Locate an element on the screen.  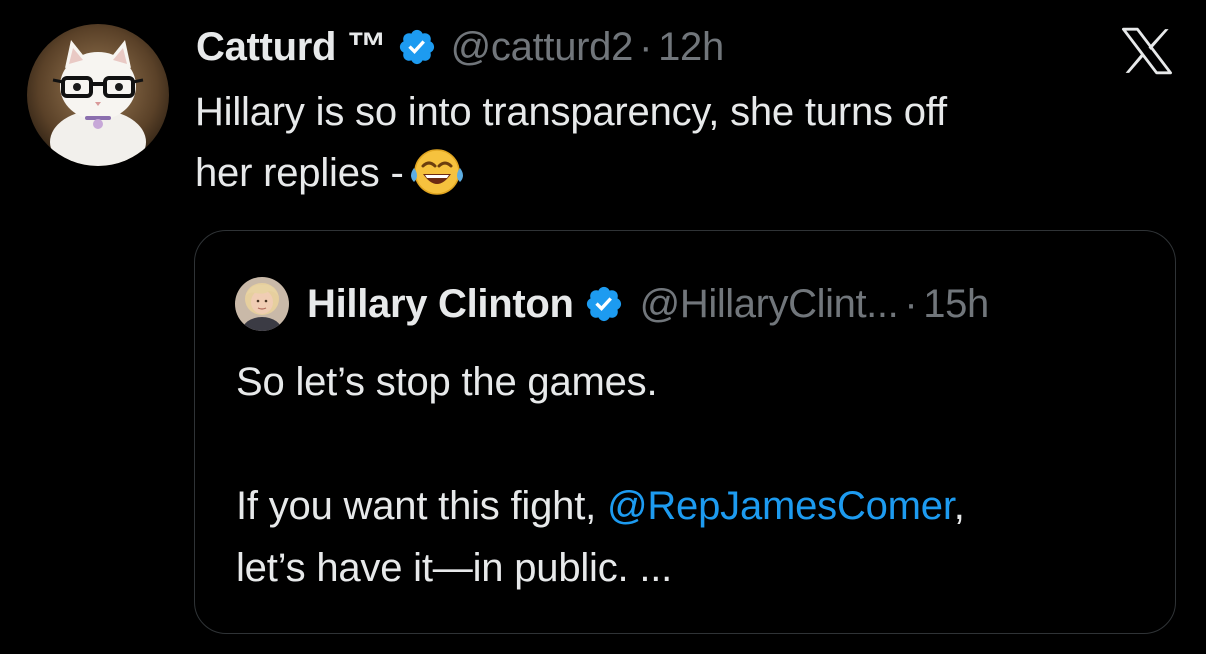
quoted-author-display-name: Hillary Clinton is located at coordinates (440, 304).